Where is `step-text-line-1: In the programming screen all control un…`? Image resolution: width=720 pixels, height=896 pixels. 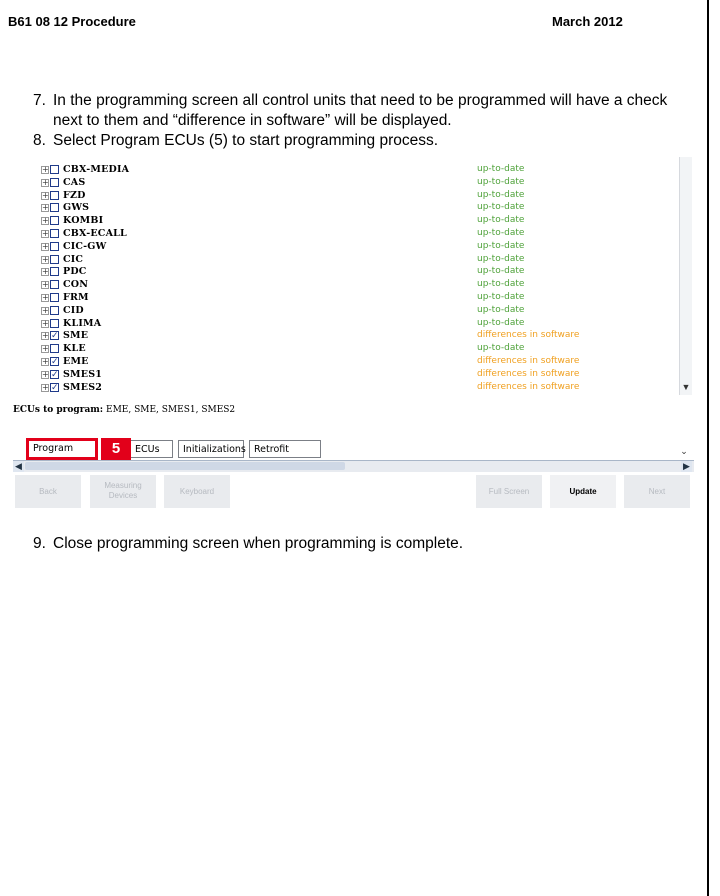 step-text-line-1: In the programming screen all control un… is located at coordinates (360, 100).